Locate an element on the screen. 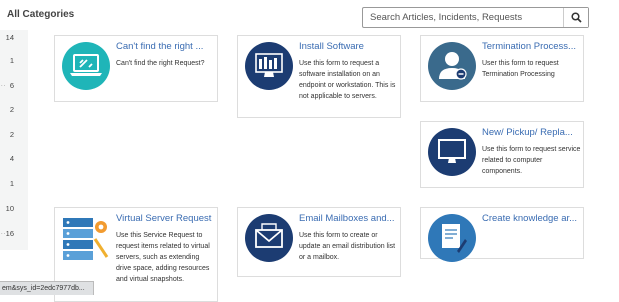  laptop-tools-icon is located at coordinates (86, 66).